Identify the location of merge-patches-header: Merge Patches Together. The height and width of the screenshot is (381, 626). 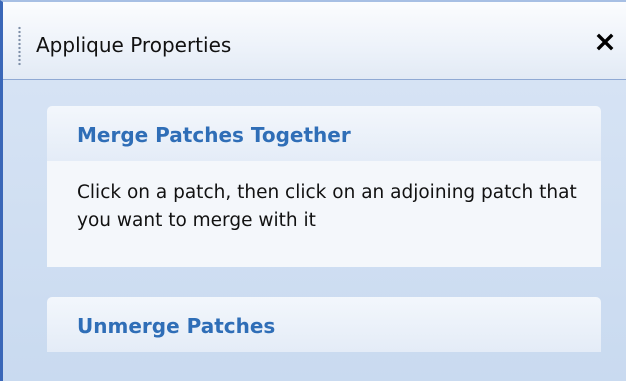
(324, 133).